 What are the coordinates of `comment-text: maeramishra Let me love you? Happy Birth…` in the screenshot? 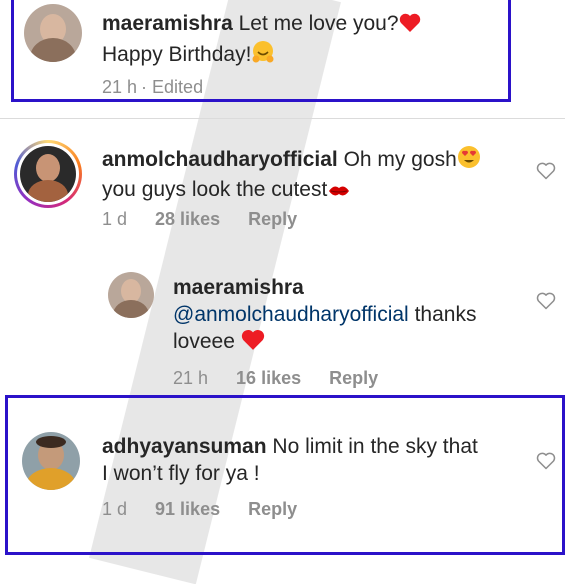 It's located at (297, 40).